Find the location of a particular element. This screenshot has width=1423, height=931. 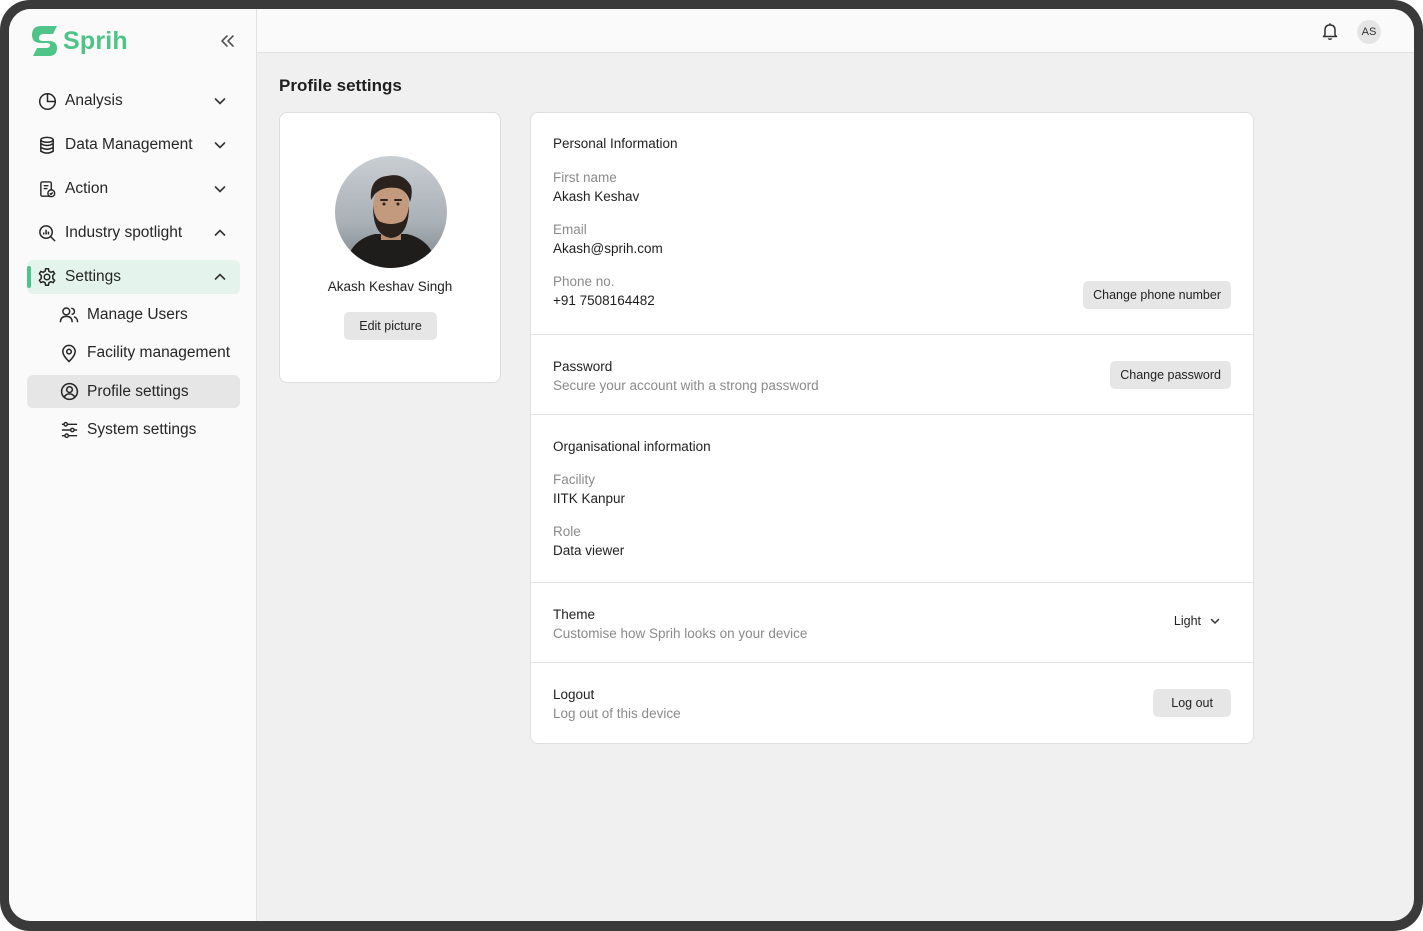

double-chevron-left-icon is located at coordinates (227, 41).